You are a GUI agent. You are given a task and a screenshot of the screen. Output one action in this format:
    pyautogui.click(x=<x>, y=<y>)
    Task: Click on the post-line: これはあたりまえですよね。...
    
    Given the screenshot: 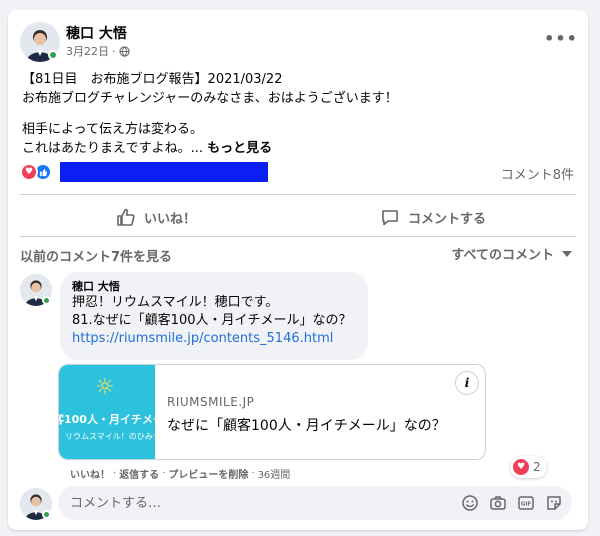 What is the action you would take?
    pyautogui.click(x=113, y=148)
    